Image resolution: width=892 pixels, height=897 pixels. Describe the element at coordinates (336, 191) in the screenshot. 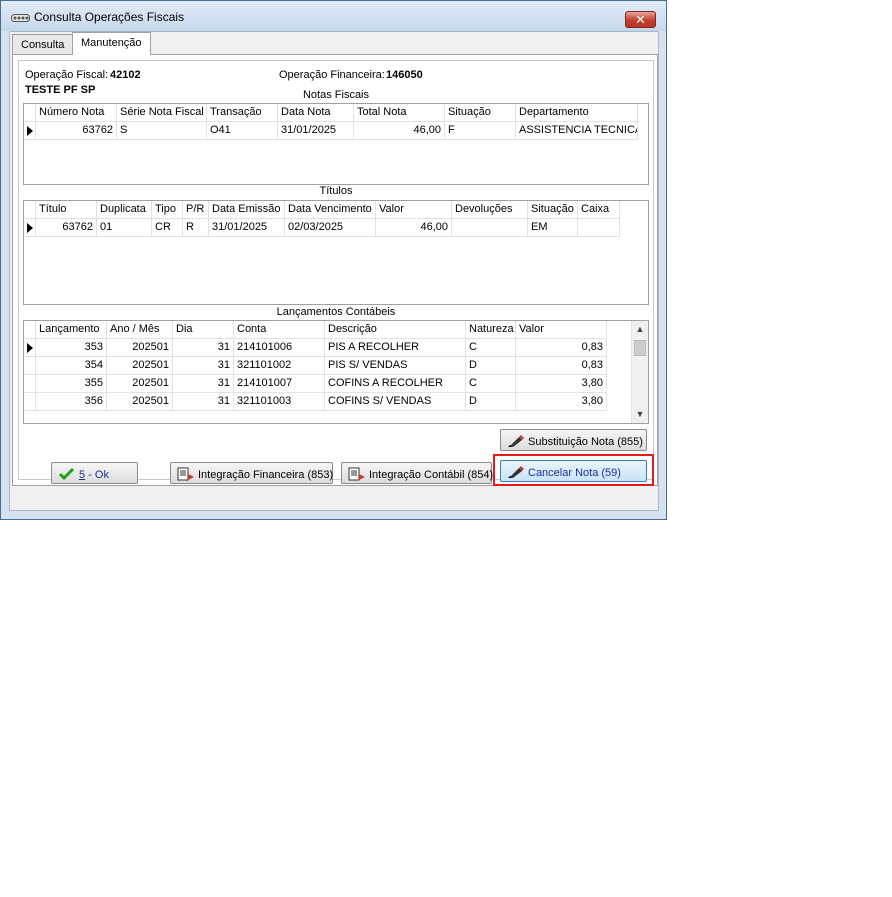

I see `titulos-title: Títulos` at that location.